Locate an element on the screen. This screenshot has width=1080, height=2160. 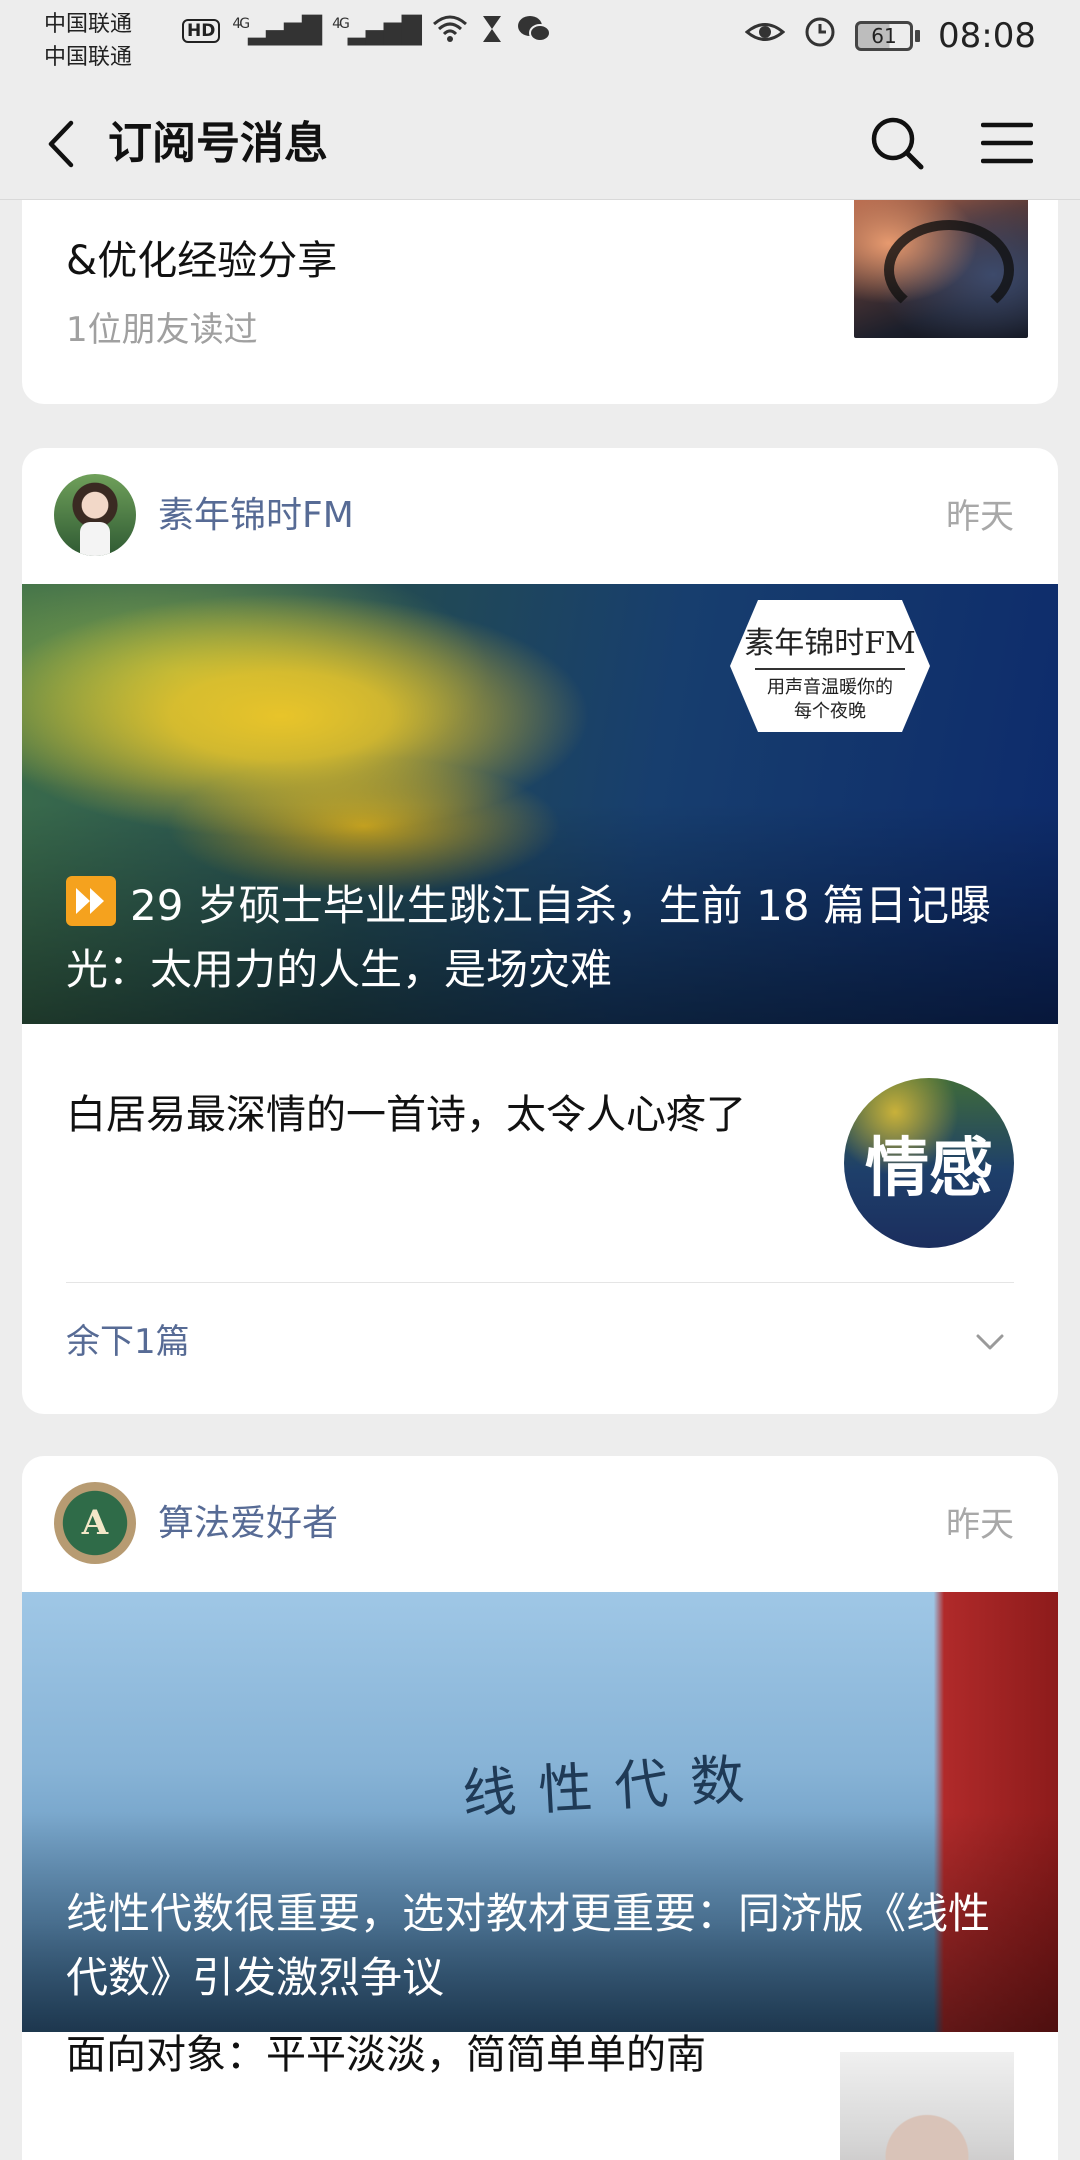
fm-logo-slogan-2: 每个夜晚 is located at coordinates (830, 711).